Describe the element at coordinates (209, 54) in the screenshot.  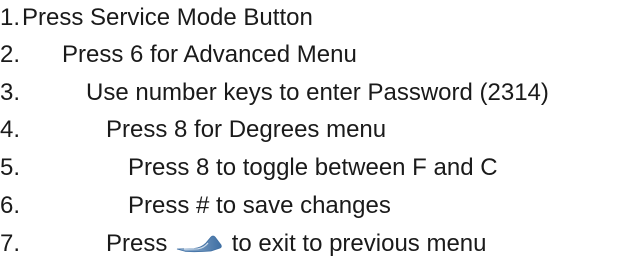
I see `step-text: Press 6 for Advanced Menu` at that location.